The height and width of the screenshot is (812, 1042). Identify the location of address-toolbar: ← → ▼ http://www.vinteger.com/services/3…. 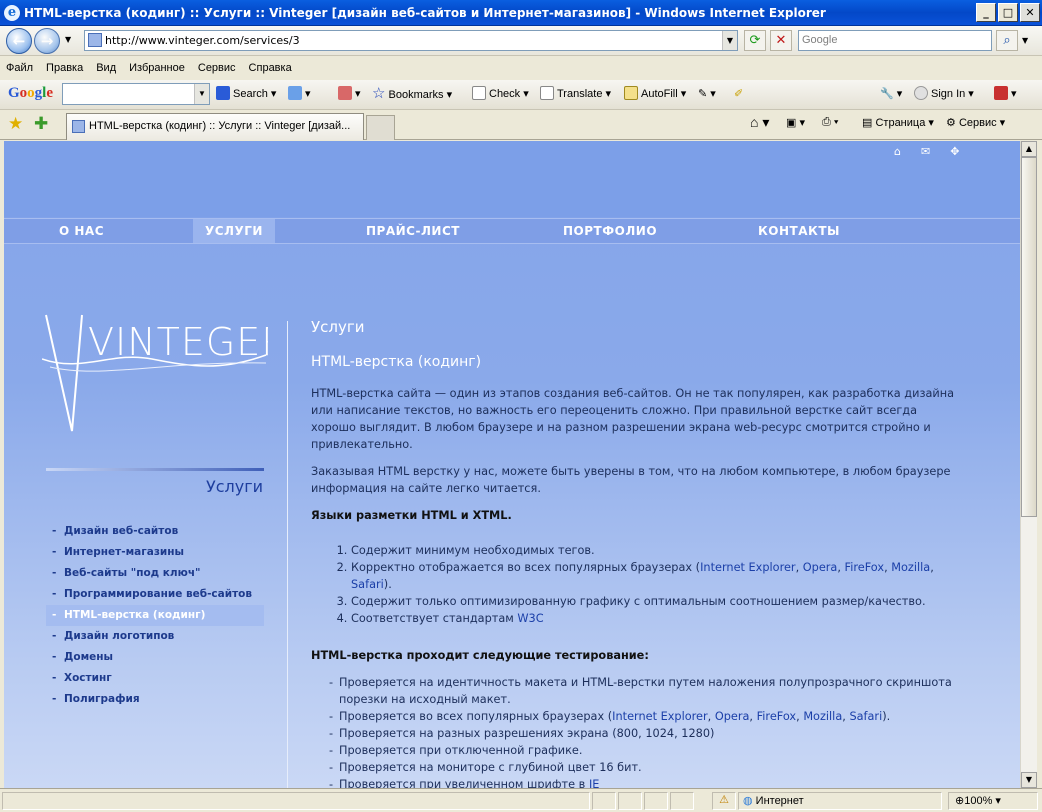
(521, 41).